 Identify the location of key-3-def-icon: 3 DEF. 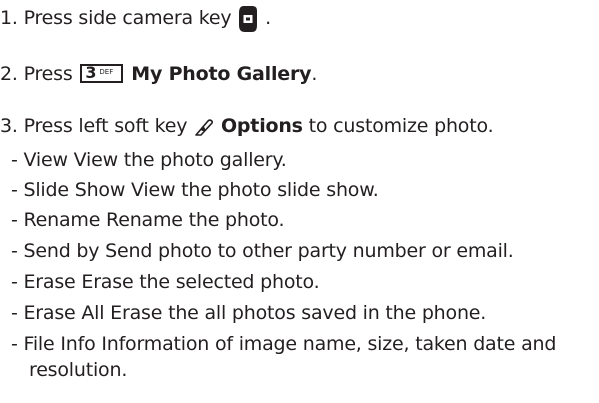
(102, 73).